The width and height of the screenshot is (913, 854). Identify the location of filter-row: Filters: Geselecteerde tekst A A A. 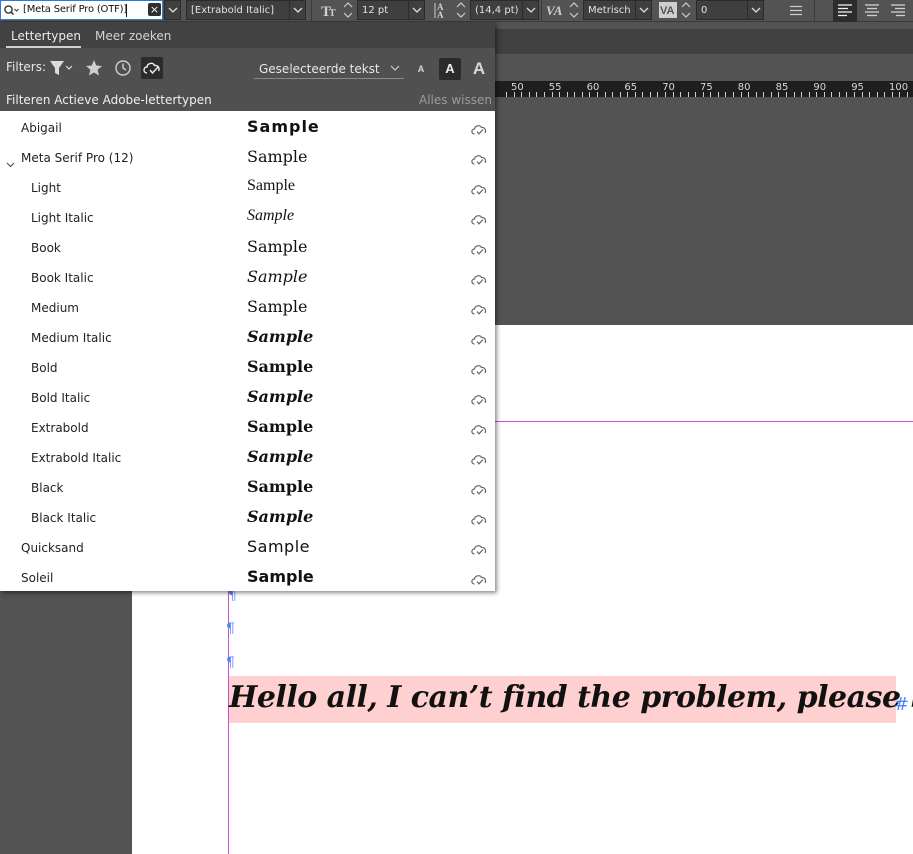
(247, 71).